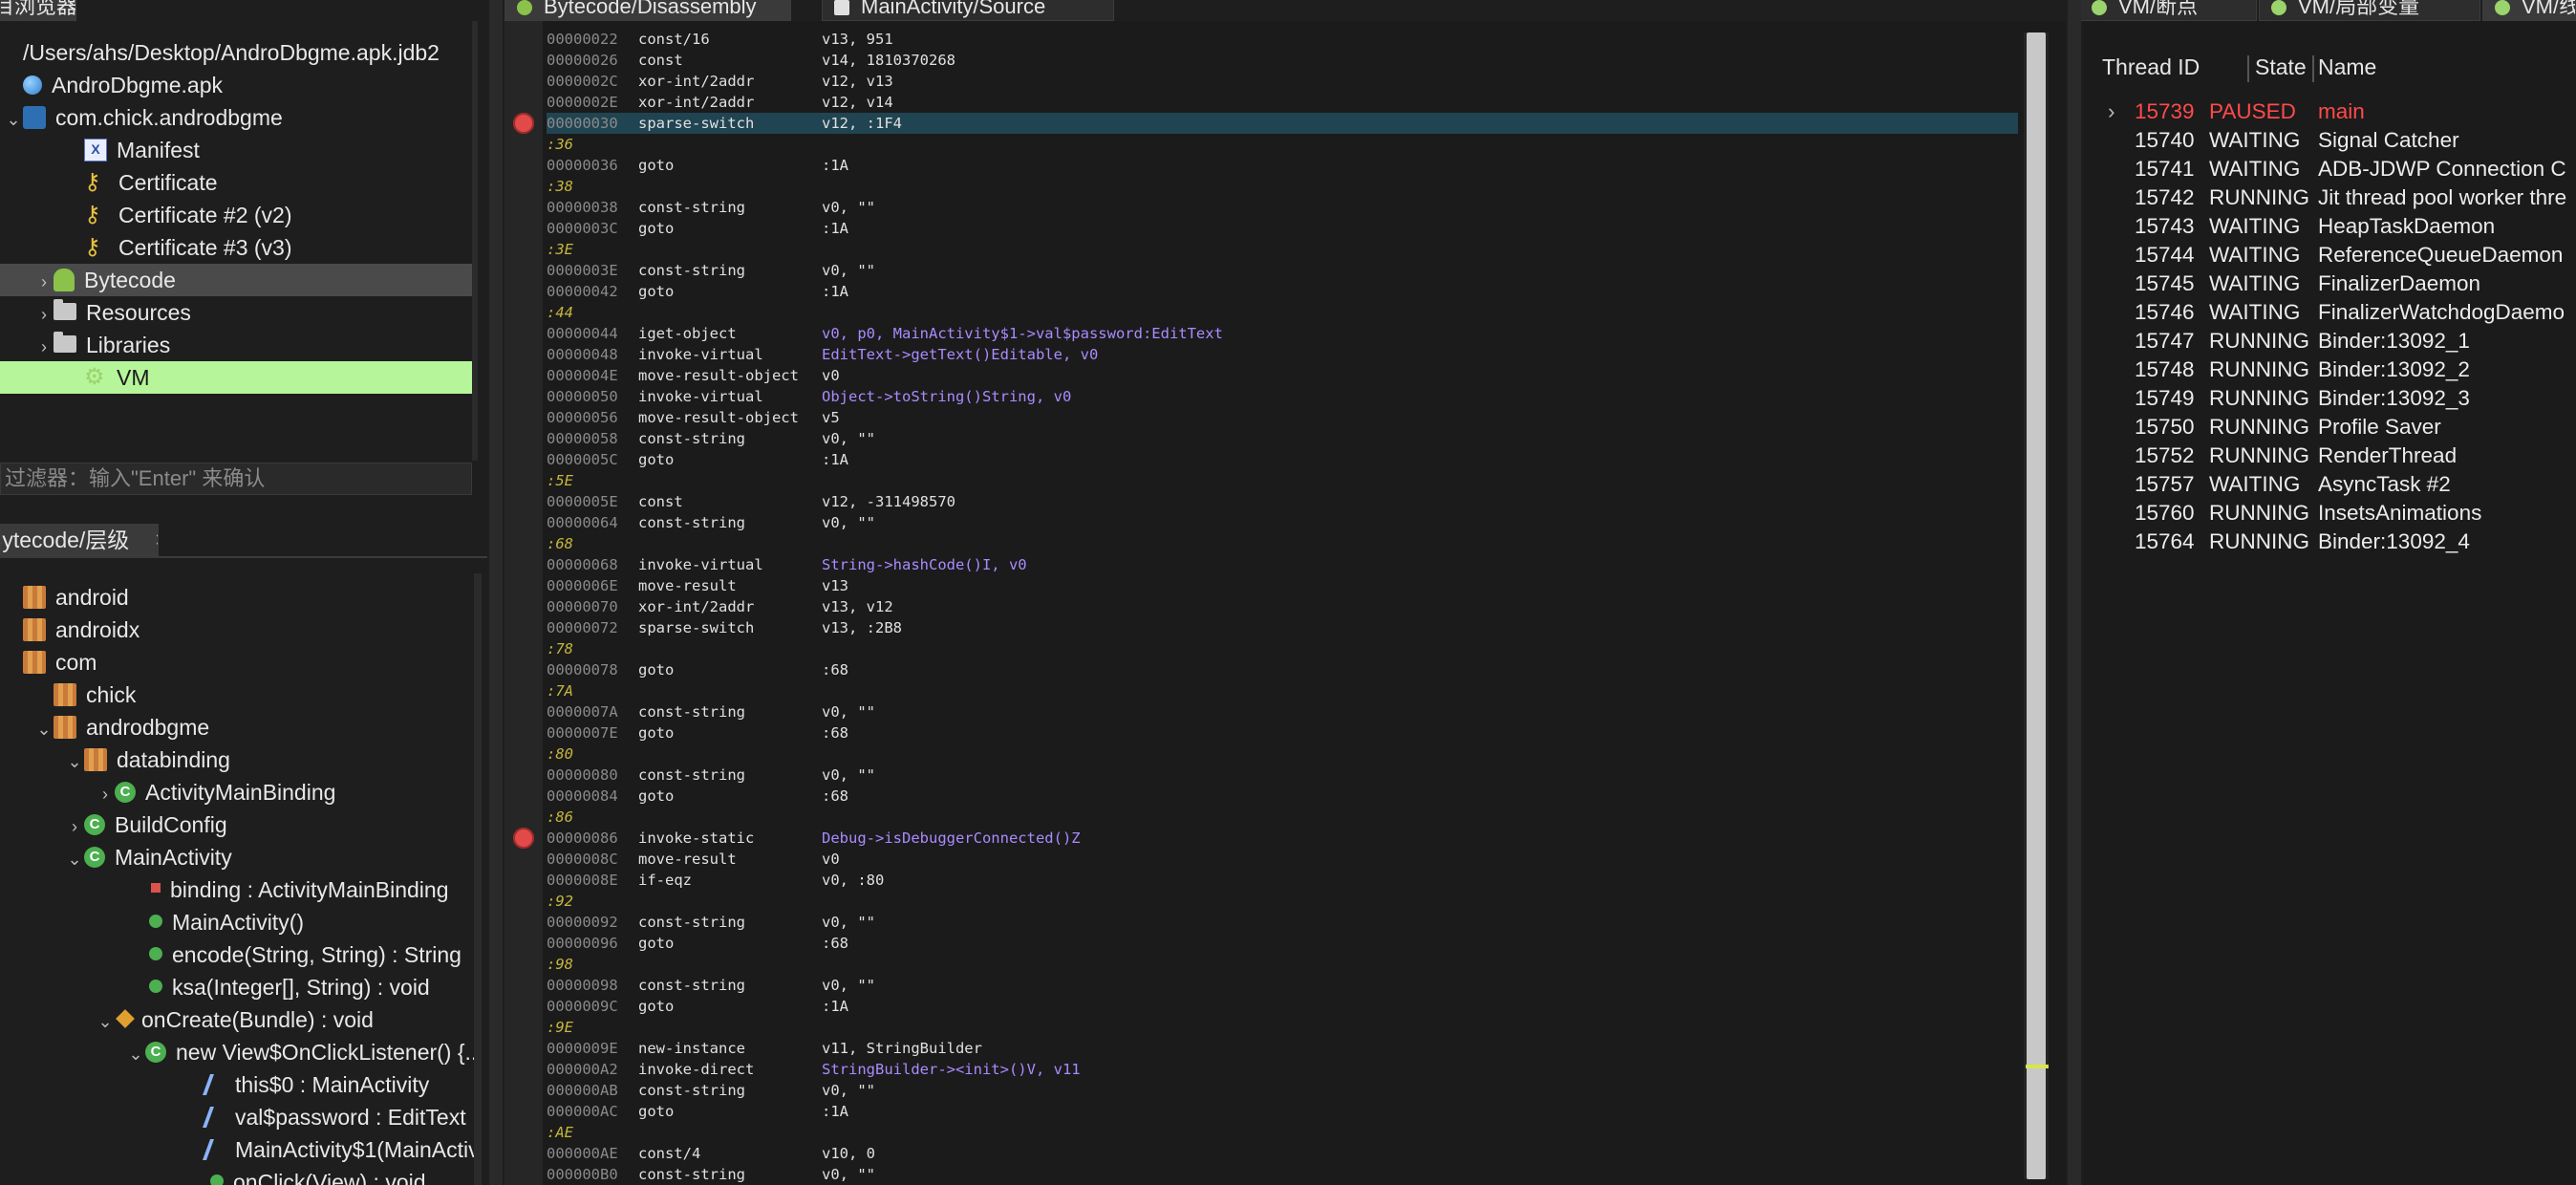  Describe the element at coordinates (236, 792) in the screenshot. I see `tree-item: › C ActivityMainBinding` at that location.